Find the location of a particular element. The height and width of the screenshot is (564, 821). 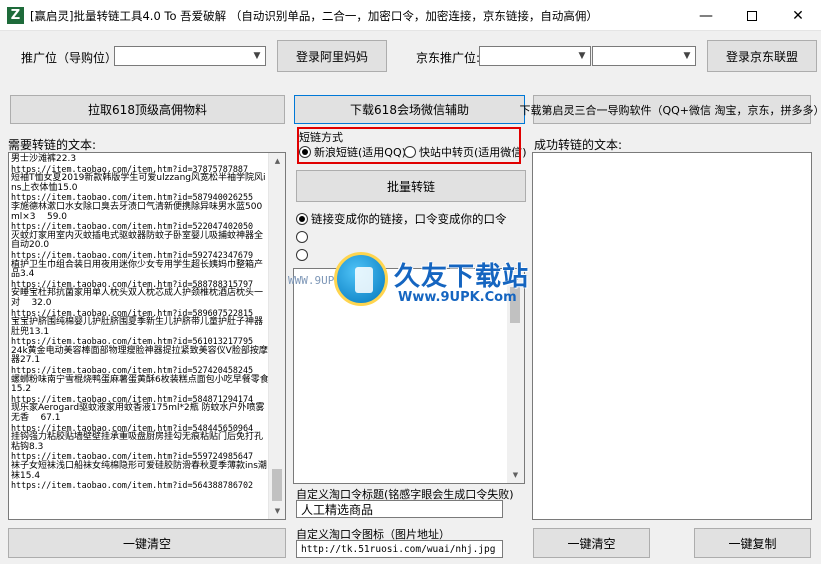

source-title-line: 安睡宝杜邦抗菌家用单人枕头双人枕芯成人护颈椎枕酒店枕头一对 32.0 is located at coordinates (137, 298).